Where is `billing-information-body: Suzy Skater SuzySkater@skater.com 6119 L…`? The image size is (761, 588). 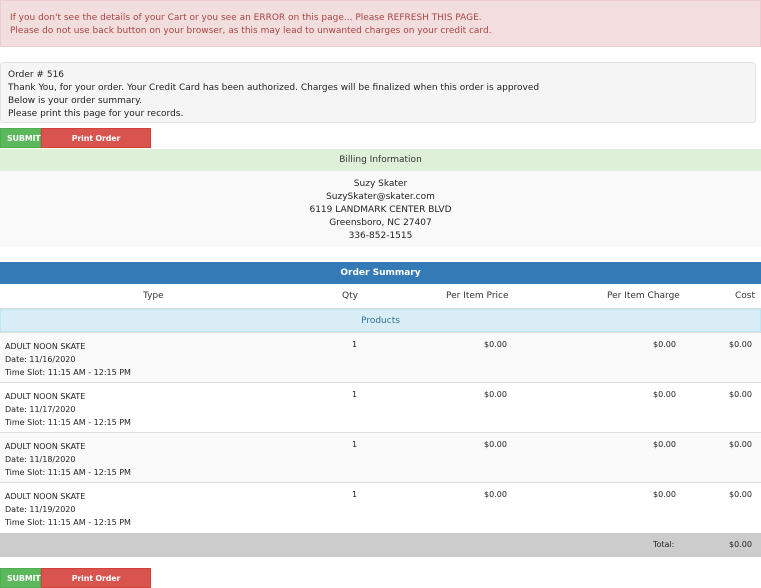
billing-information-body: Suzy Skater SuzySkater@skater.com 6119 L… is located at coordinates (380, 209).